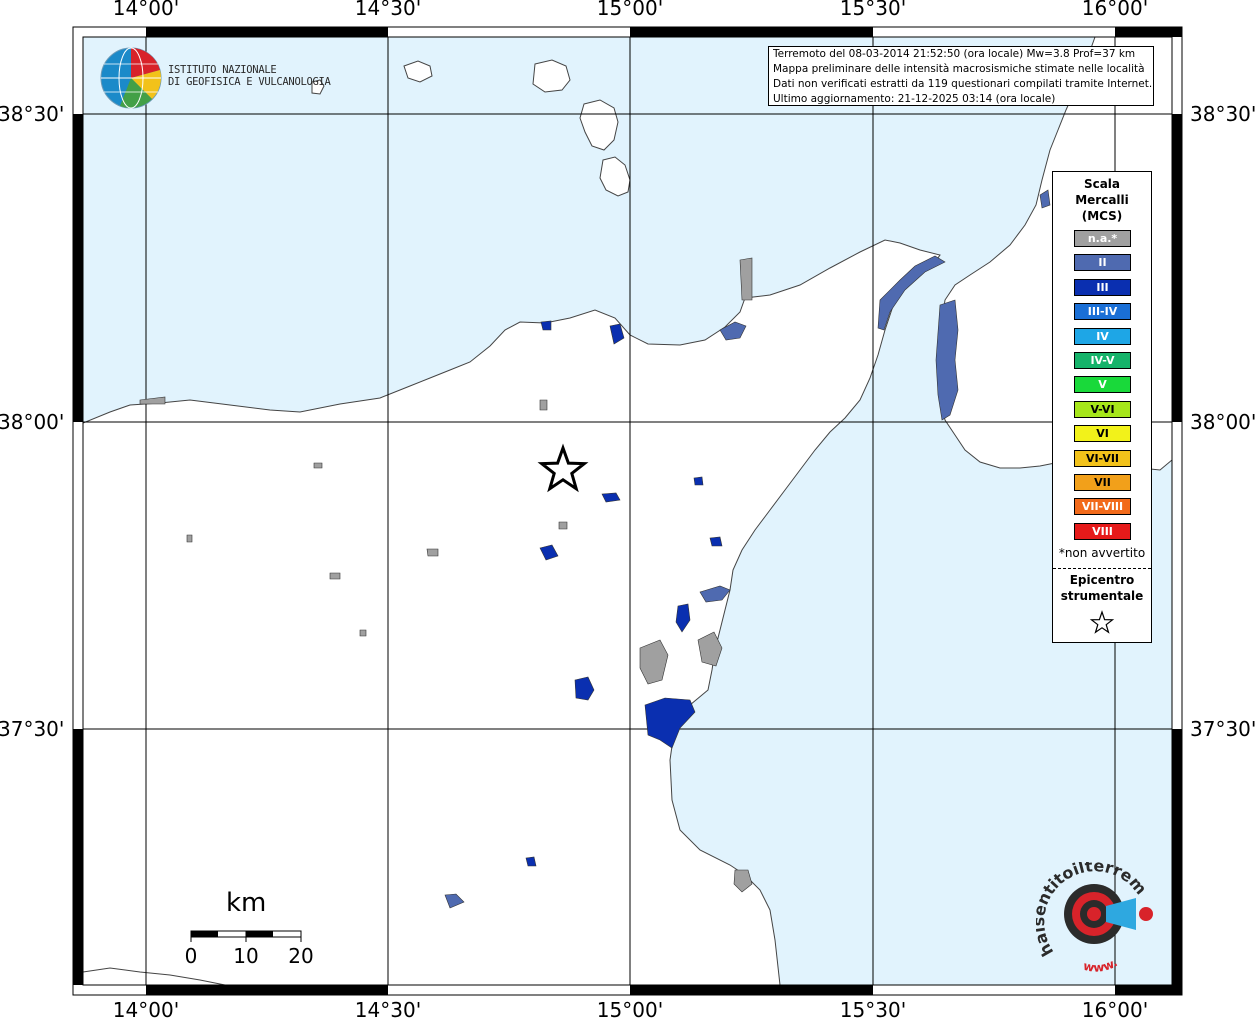 The image size is (1255, 1024). Describe the element at coordinates (131, 78) in the screenshot. I see `ingv-logo-icon` at that location.